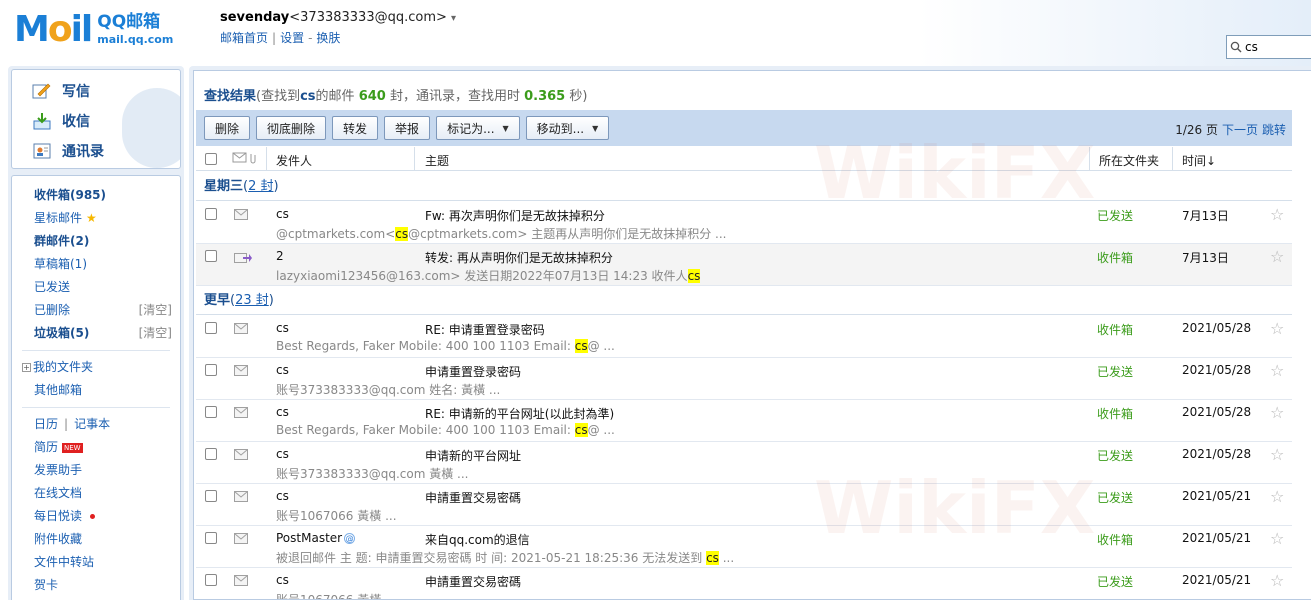 This screenshot has width=1311, height=600. What do you see at coordinates (96, 287) in the screenshot?
I see `sidebar-item-sent: 已发送` at bounding box center [96, 287].